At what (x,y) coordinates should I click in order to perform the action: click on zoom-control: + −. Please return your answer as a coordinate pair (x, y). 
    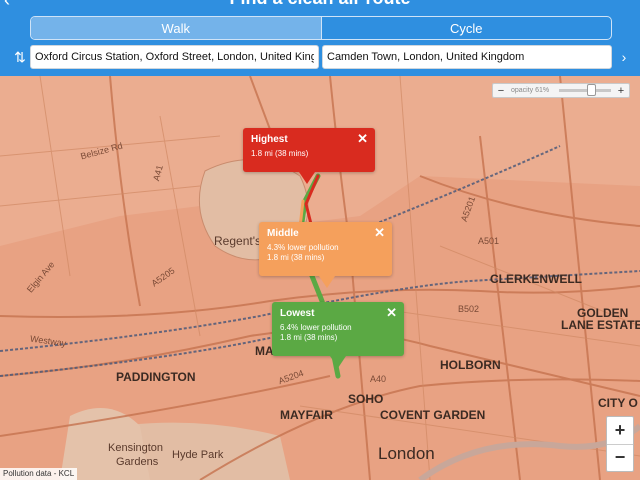
    Looking at the image, I should click on (620, 444).